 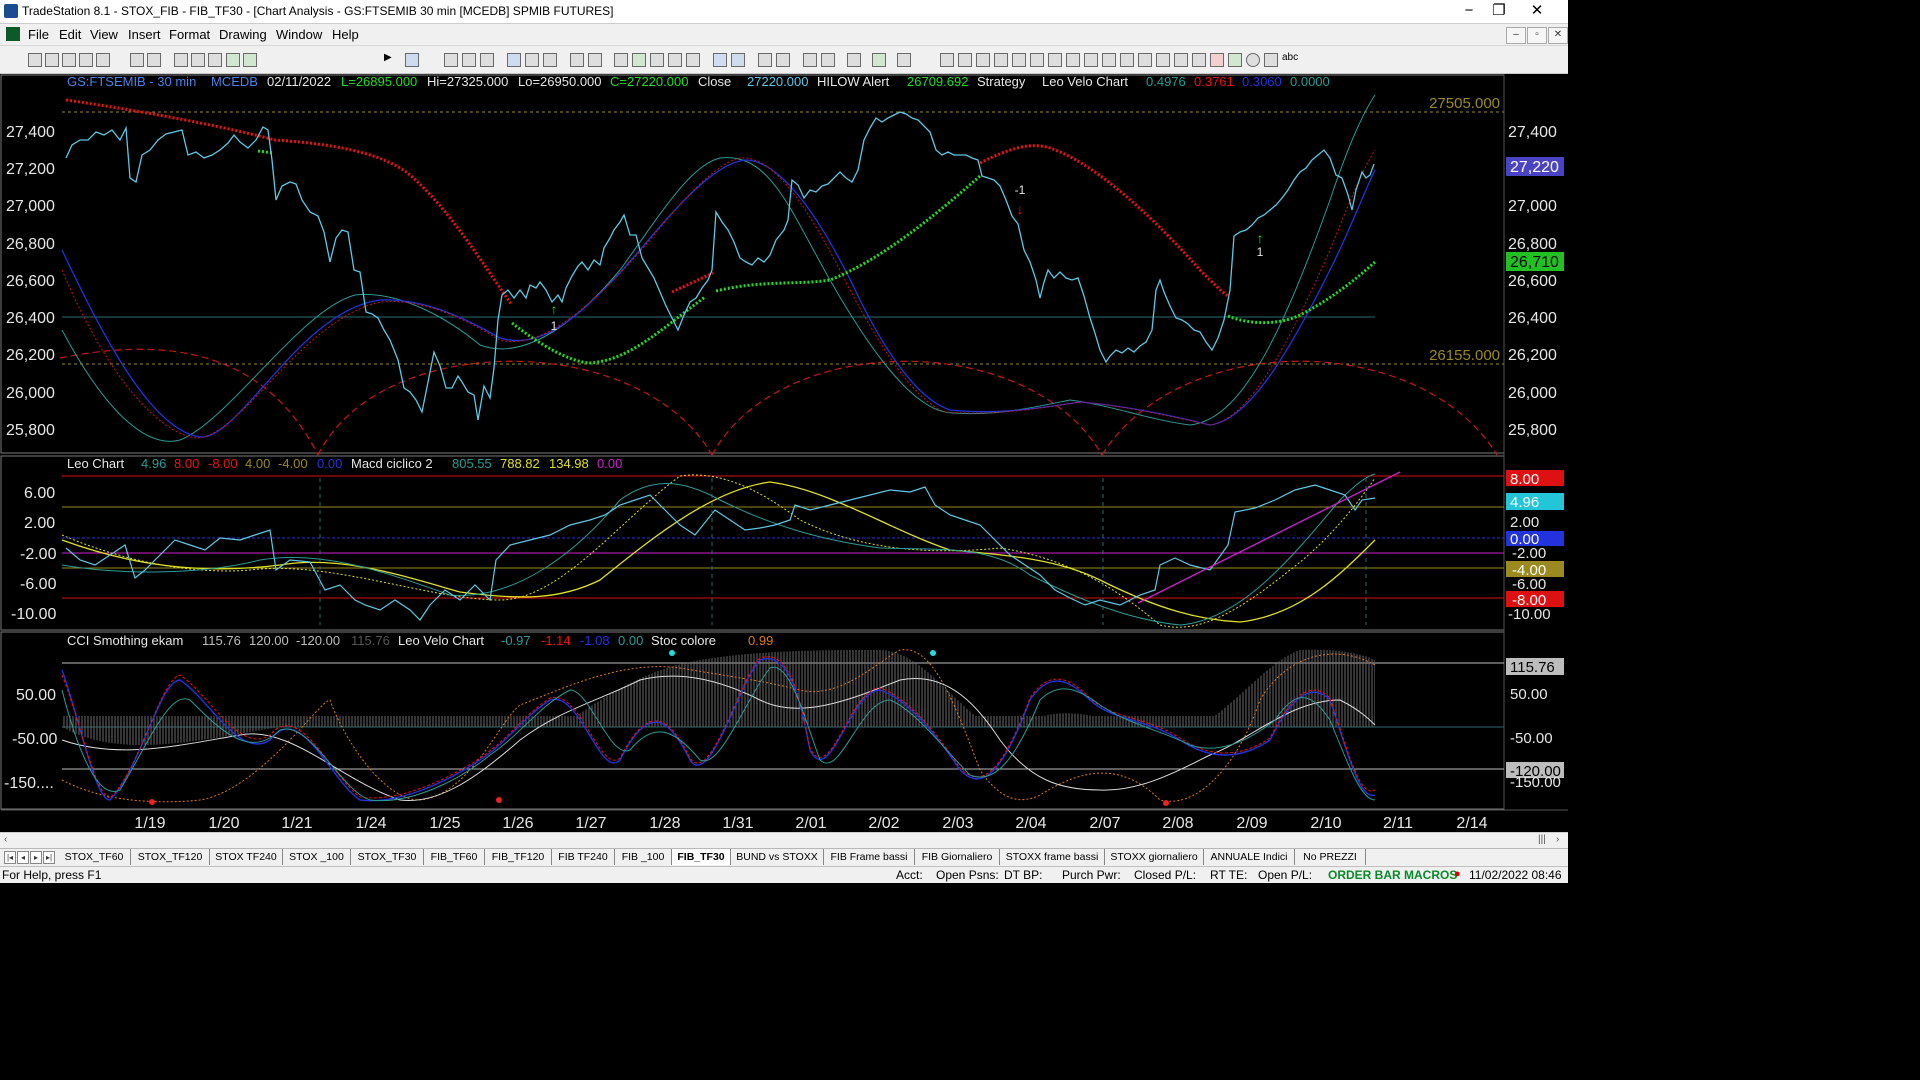 What do you see at coordinates (514, 60) in the screenshot?
I see `indicator-icon` at bounding box center [514, 60].